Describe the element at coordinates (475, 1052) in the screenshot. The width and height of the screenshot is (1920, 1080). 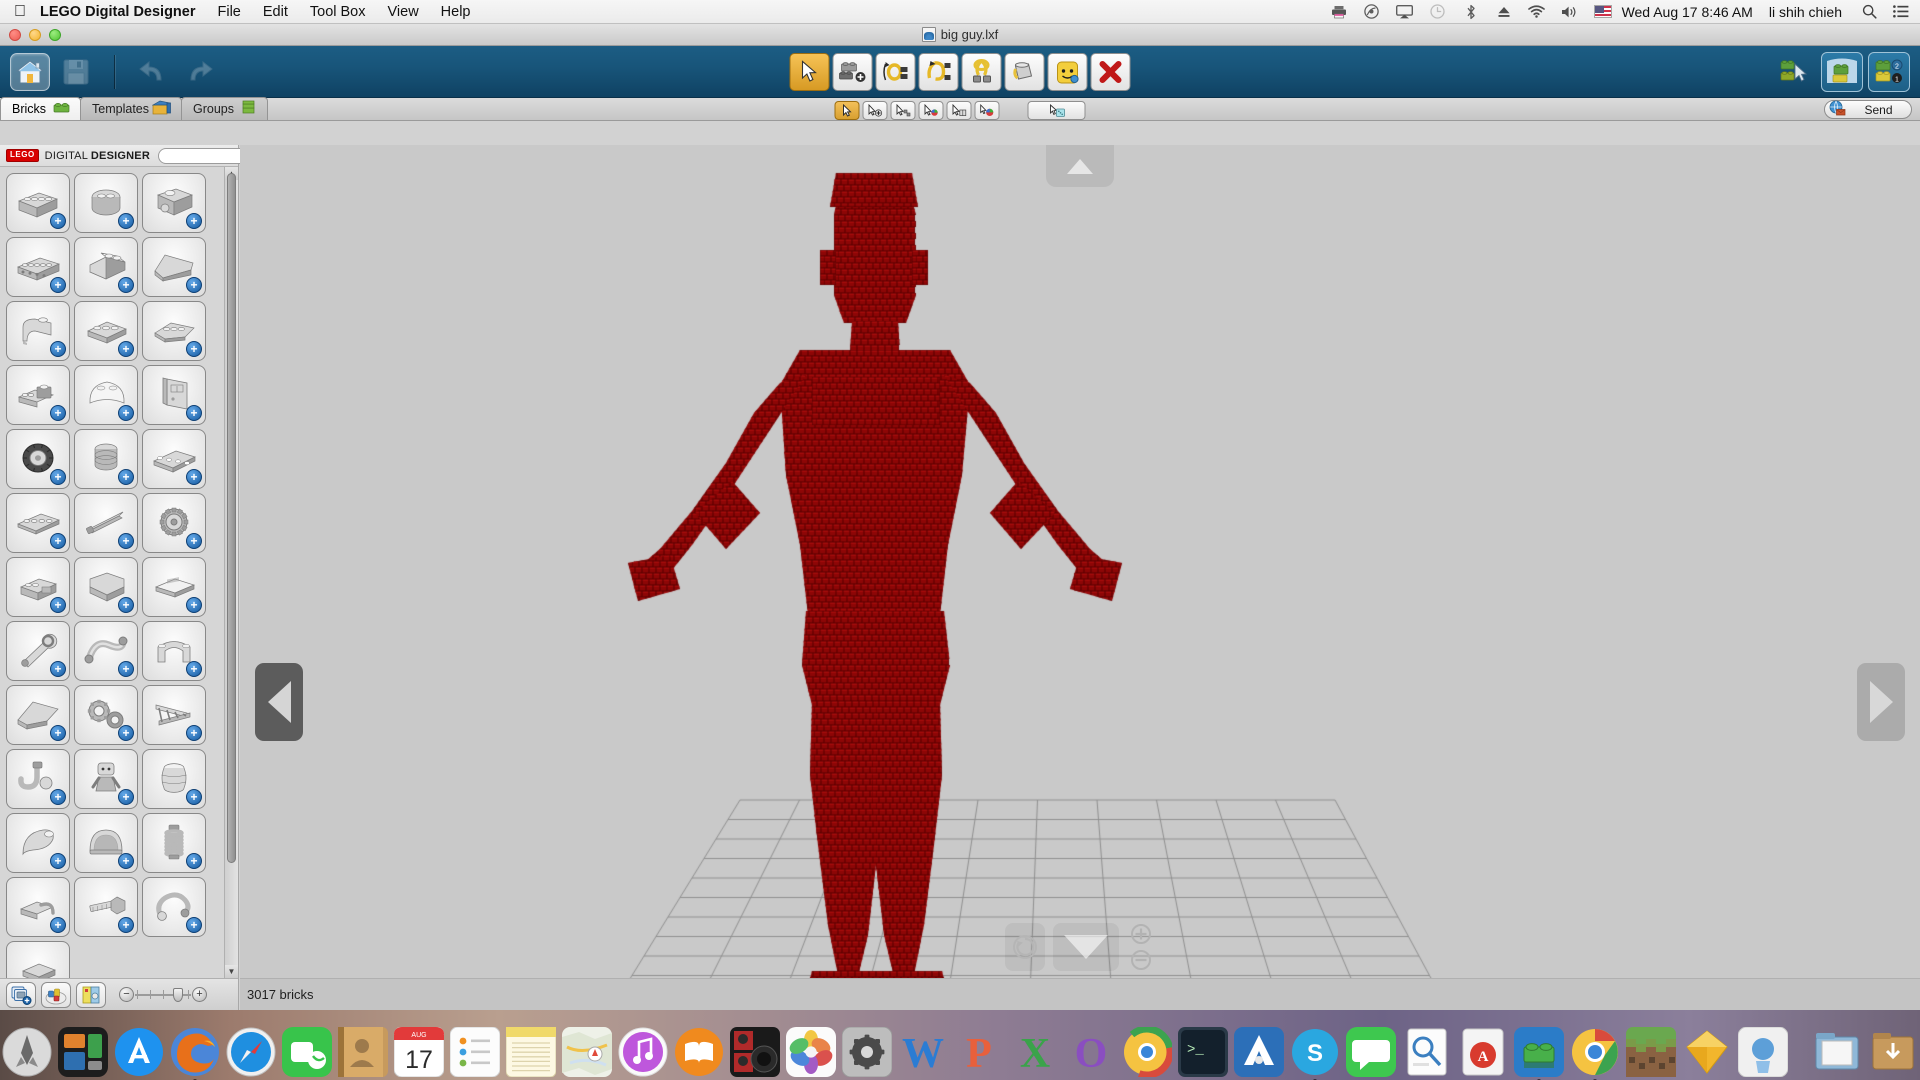
I see `dock-reminders` at that location.